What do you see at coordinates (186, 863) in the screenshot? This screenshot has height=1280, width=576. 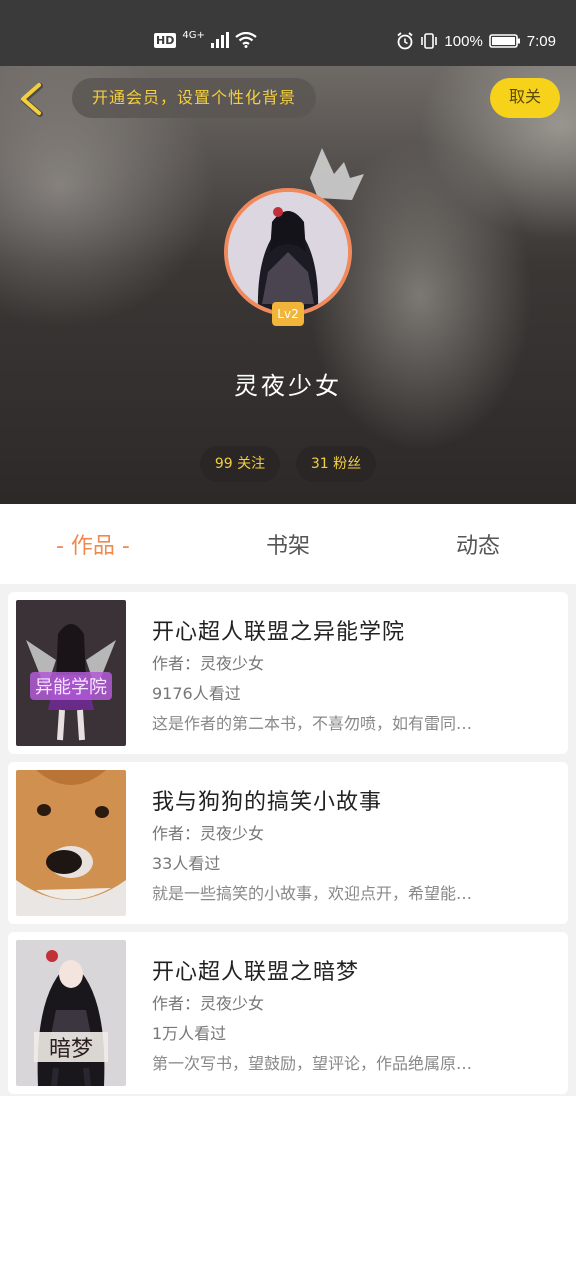 I see `book-views: 33人看过` at bounding box center [186, 863].